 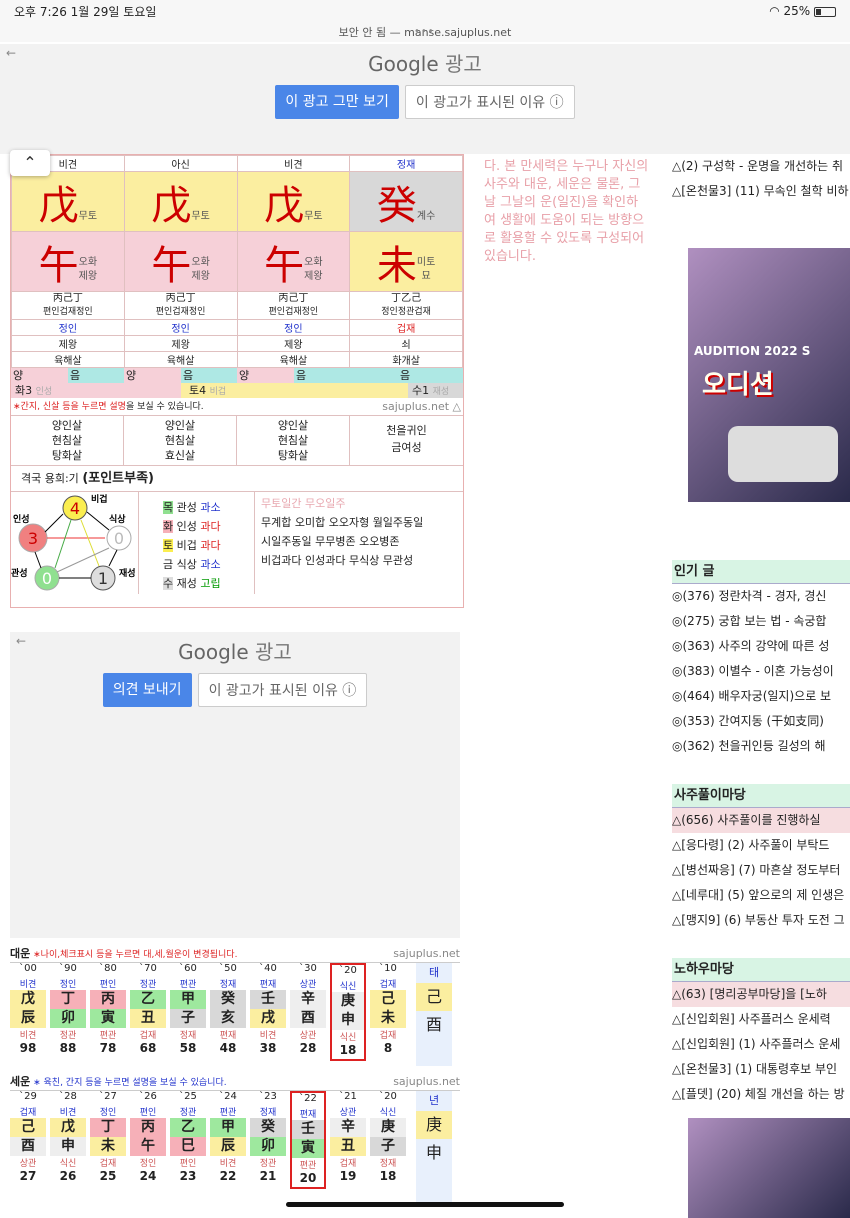 What do you see at coordinates (406, 163) in the screenshot?
I see `pillar-top-label: 정재` at bounding box center [406, 163].